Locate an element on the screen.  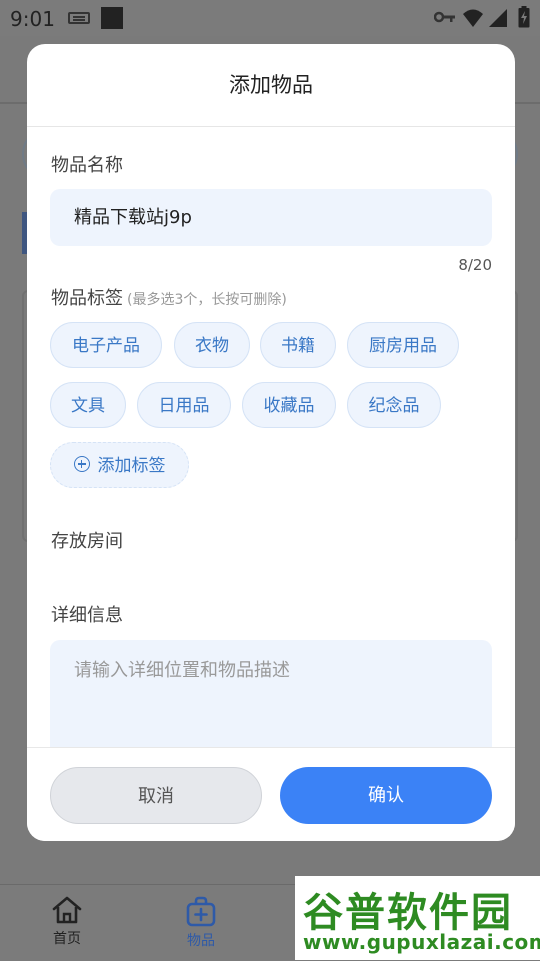
dialog-footer: 取消 确认 is located at coordinates (271, 794).